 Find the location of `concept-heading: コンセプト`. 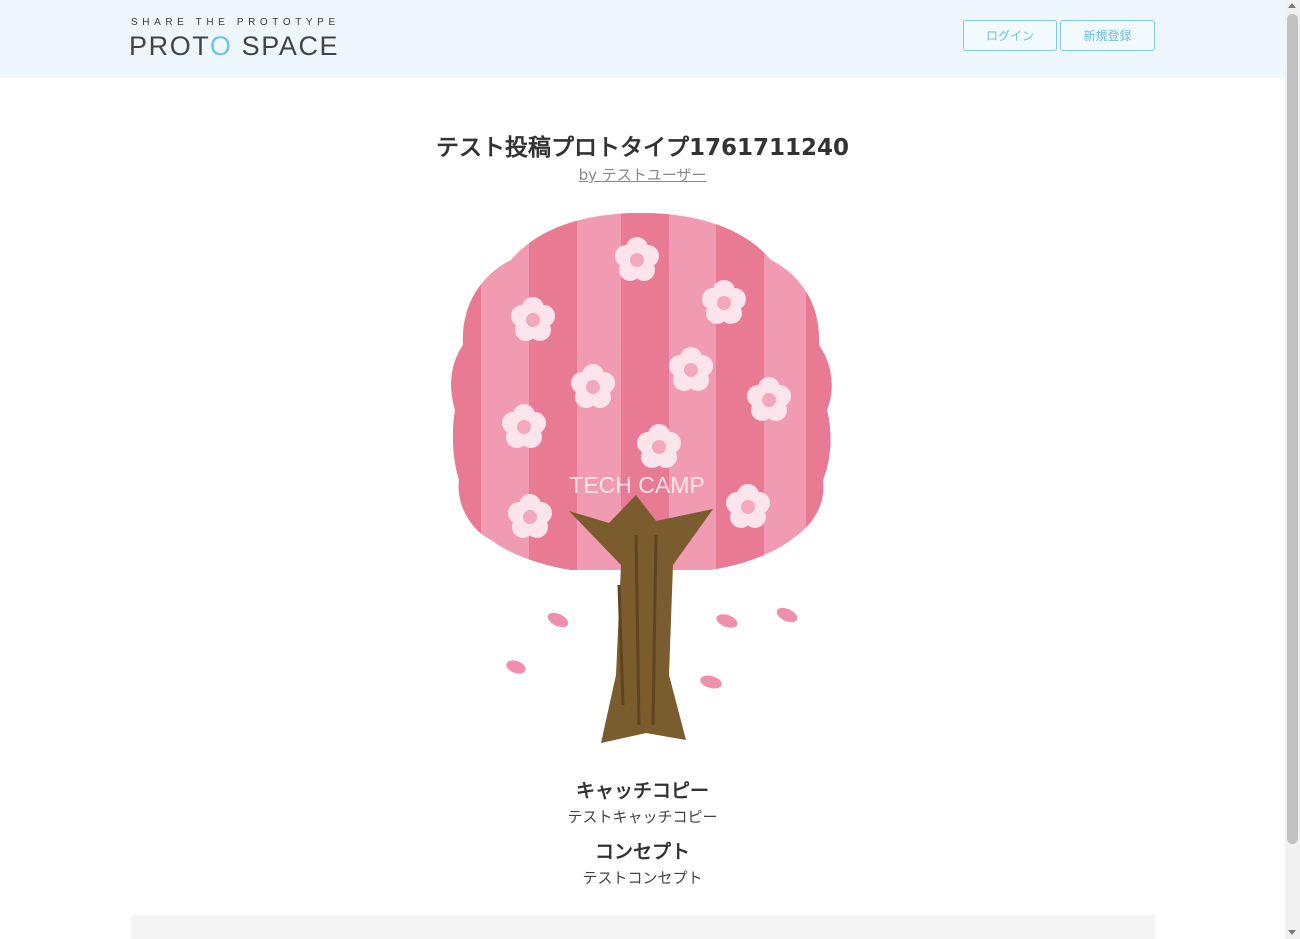

concept-heading: コンセプト is located at coordinates (642, 852).